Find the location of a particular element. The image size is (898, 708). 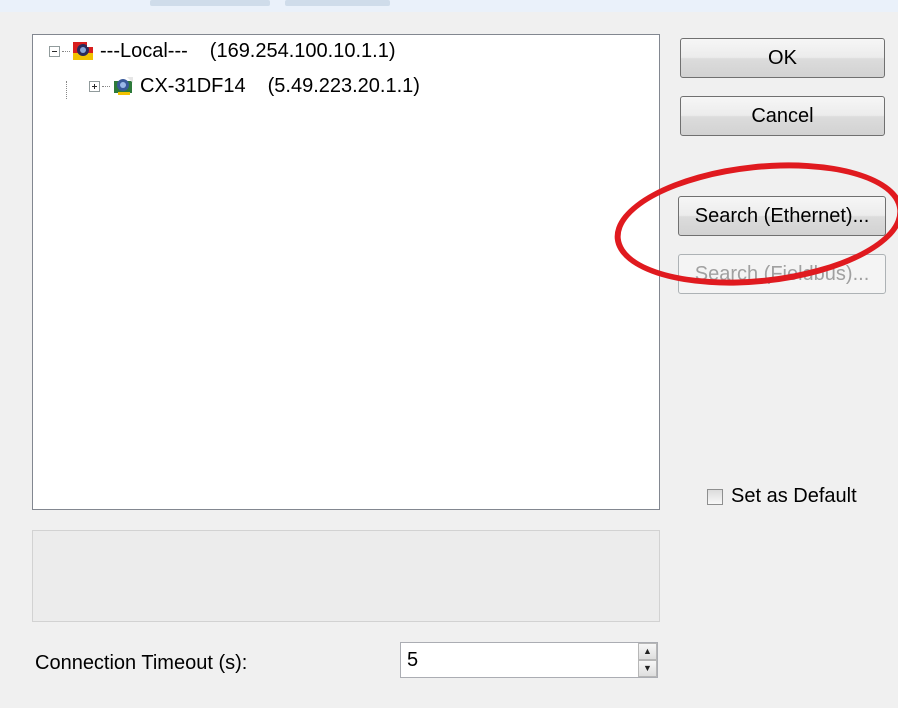

tree-item-local: ---Local--- (169.254.100.10.1.1) is located at coordinates (222, 51).